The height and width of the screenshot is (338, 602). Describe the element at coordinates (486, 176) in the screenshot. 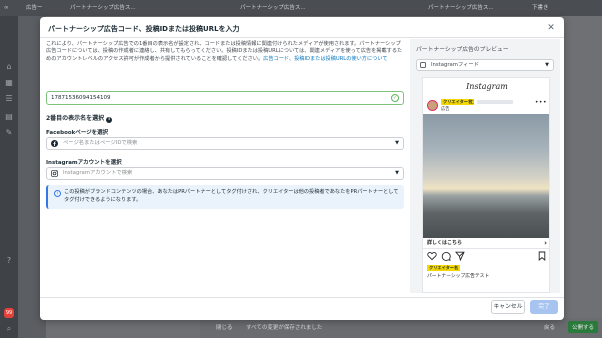

I see `post-image` at that location.